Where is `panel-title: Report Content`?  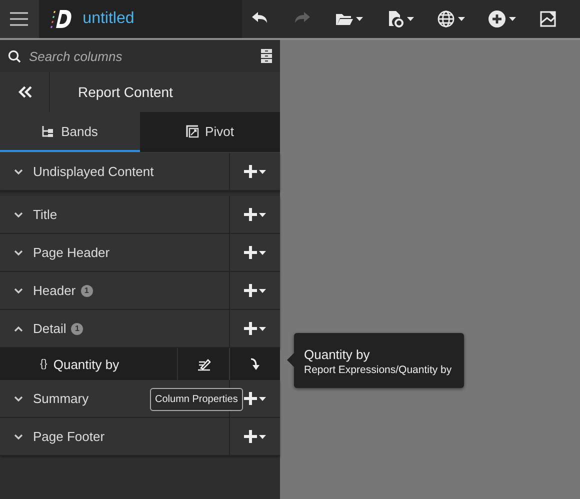
panel-title: Report Content is located at coordinates (125, 92).